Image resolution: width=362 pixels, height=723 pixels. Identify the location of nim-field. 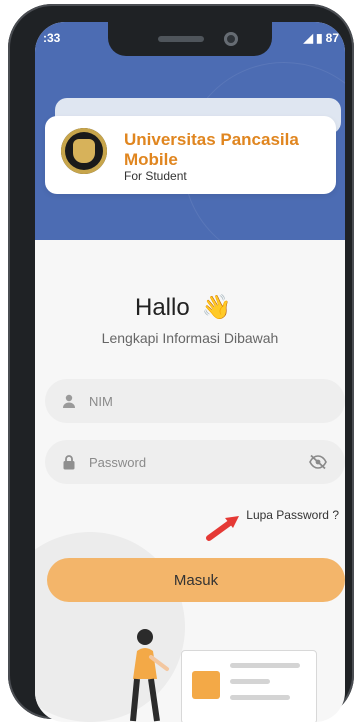
(195, 401).